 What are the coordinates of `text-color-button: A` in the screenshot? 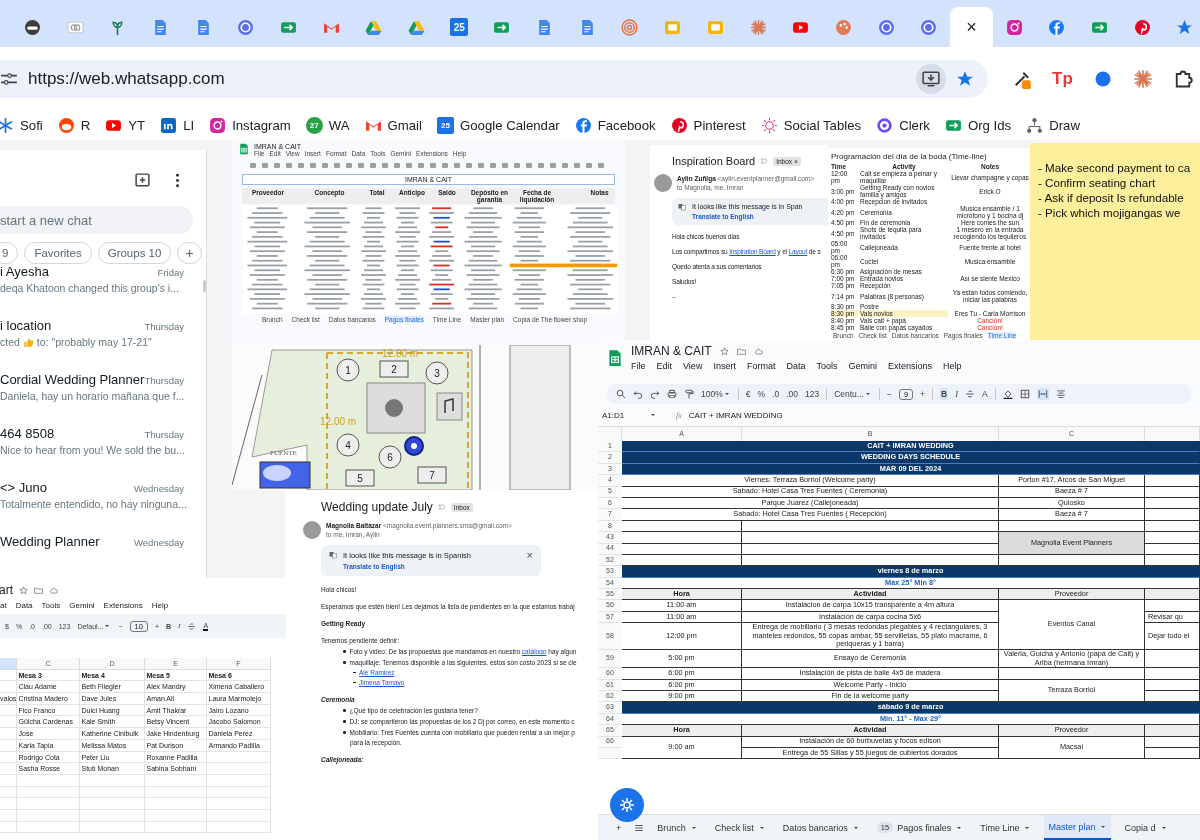 It's located at (985, 394).